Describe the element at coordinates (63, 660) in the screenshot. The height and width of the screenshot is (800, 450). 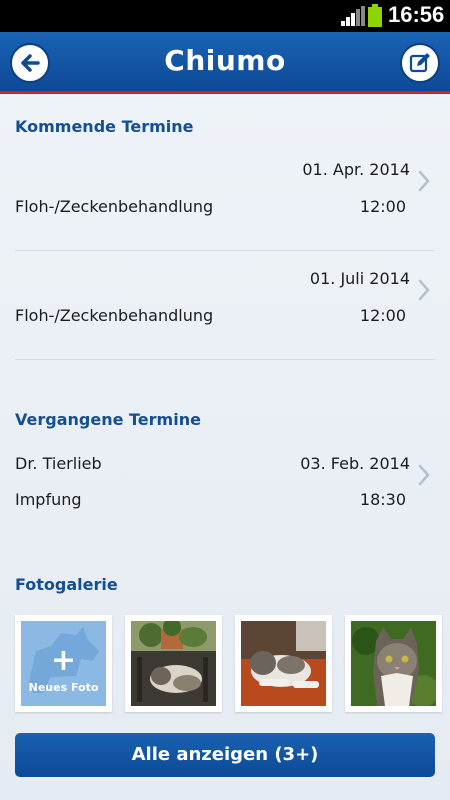
I see `plus-icon: +` at that location.